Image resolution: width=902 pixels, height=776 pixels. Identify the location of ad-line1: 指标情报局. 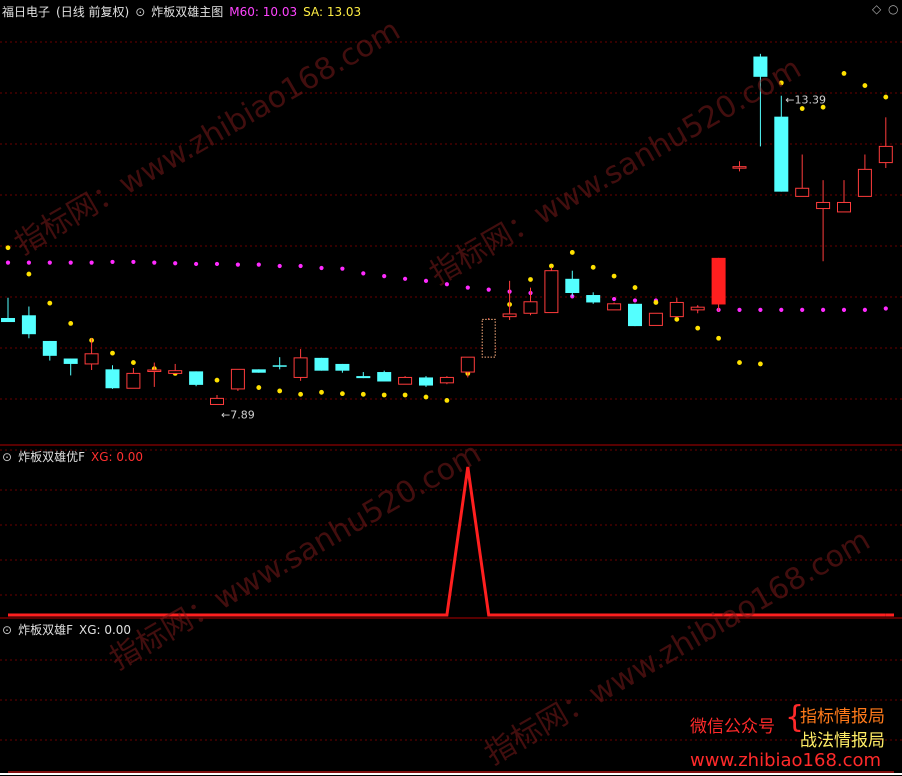
(842, 717).